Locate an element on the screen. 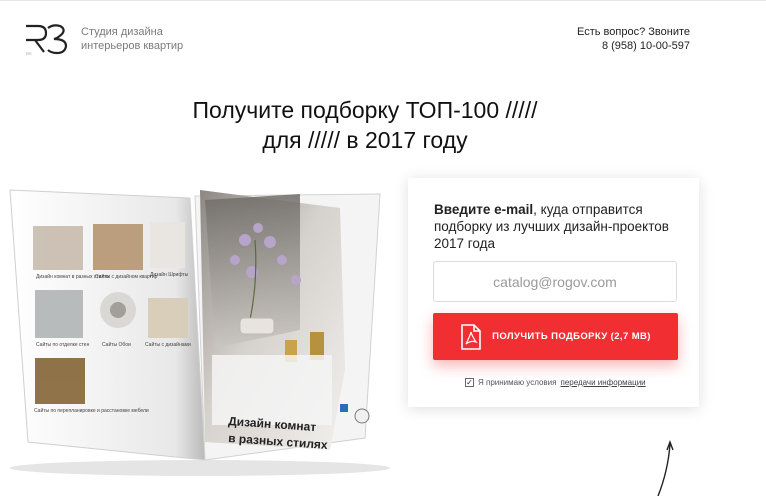  studio-line-1: Студия дизайна is located at coordinates (122, 32).